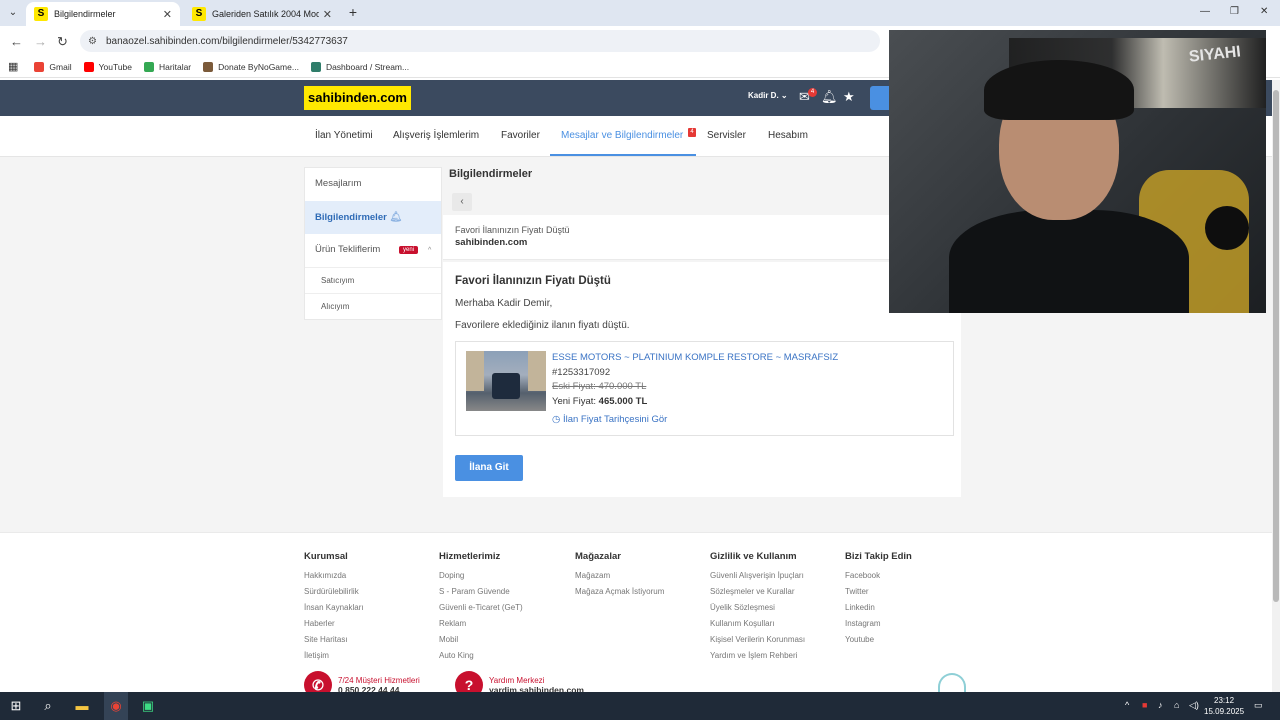 This screenshot has height=720, width=1280. Describe the element at coordinates (1224, 700) in the screenshot. I see `clock-time: 23:12` at that location.